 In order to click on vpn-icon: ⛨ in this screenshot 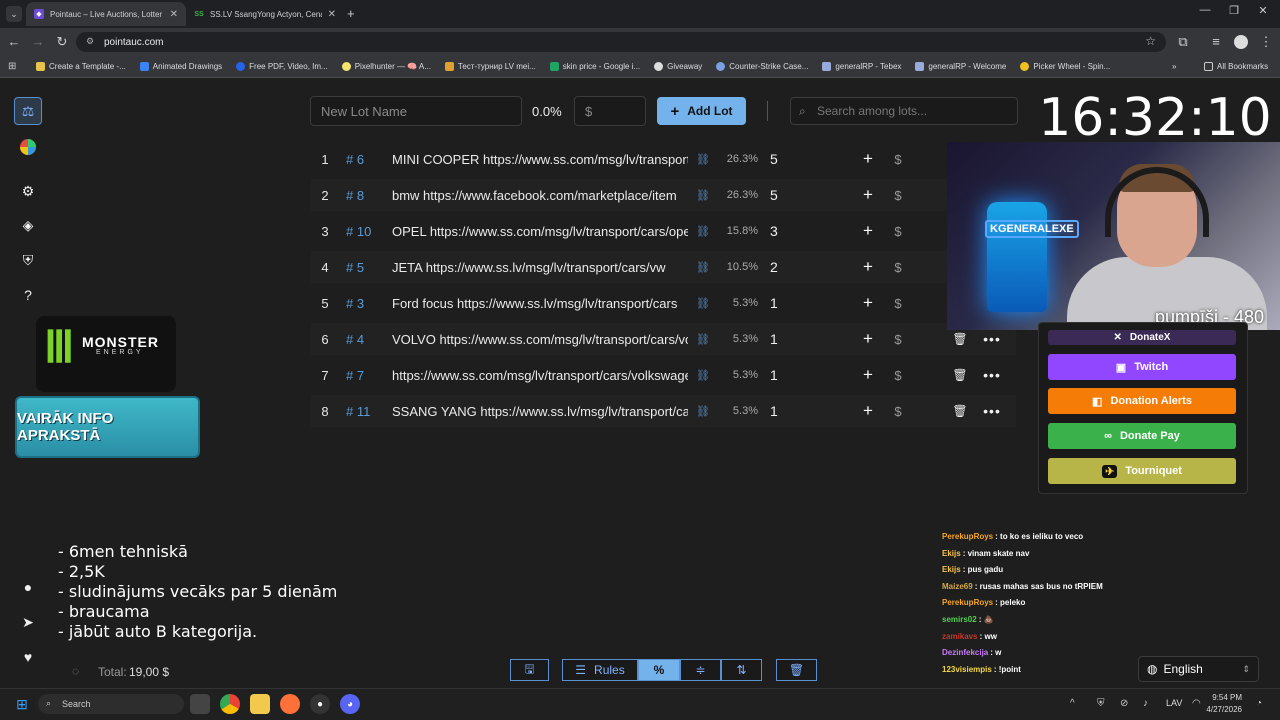, I will do `click(1101, 703)`.